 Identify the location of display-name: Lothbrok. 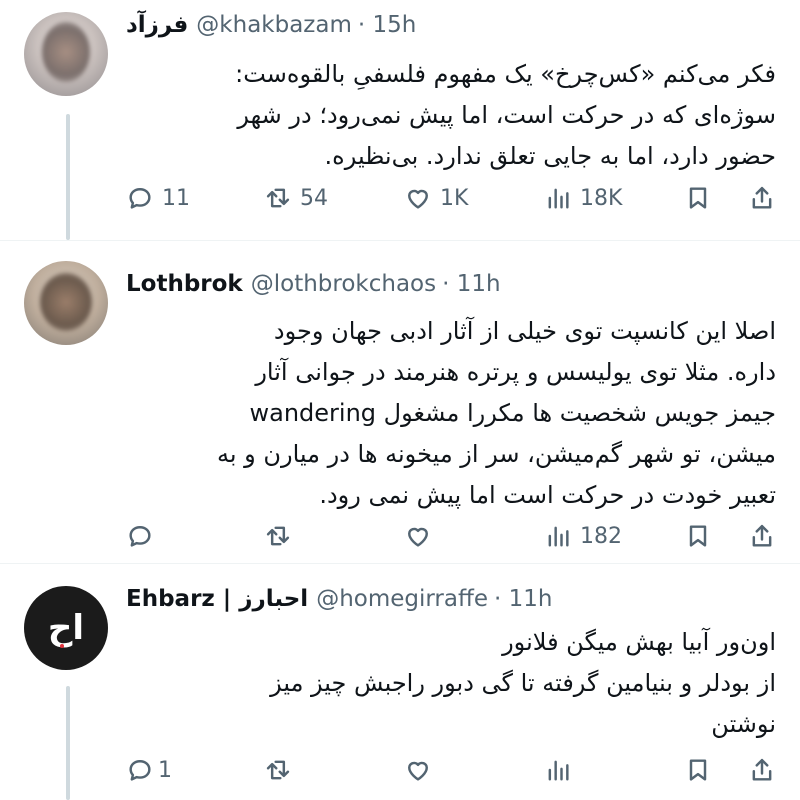
(184, 284).